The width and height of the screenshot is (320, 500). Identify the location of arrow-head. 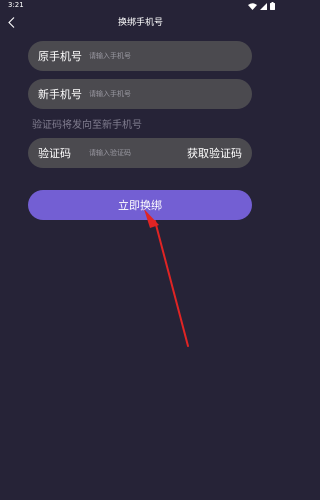
(151, 218).